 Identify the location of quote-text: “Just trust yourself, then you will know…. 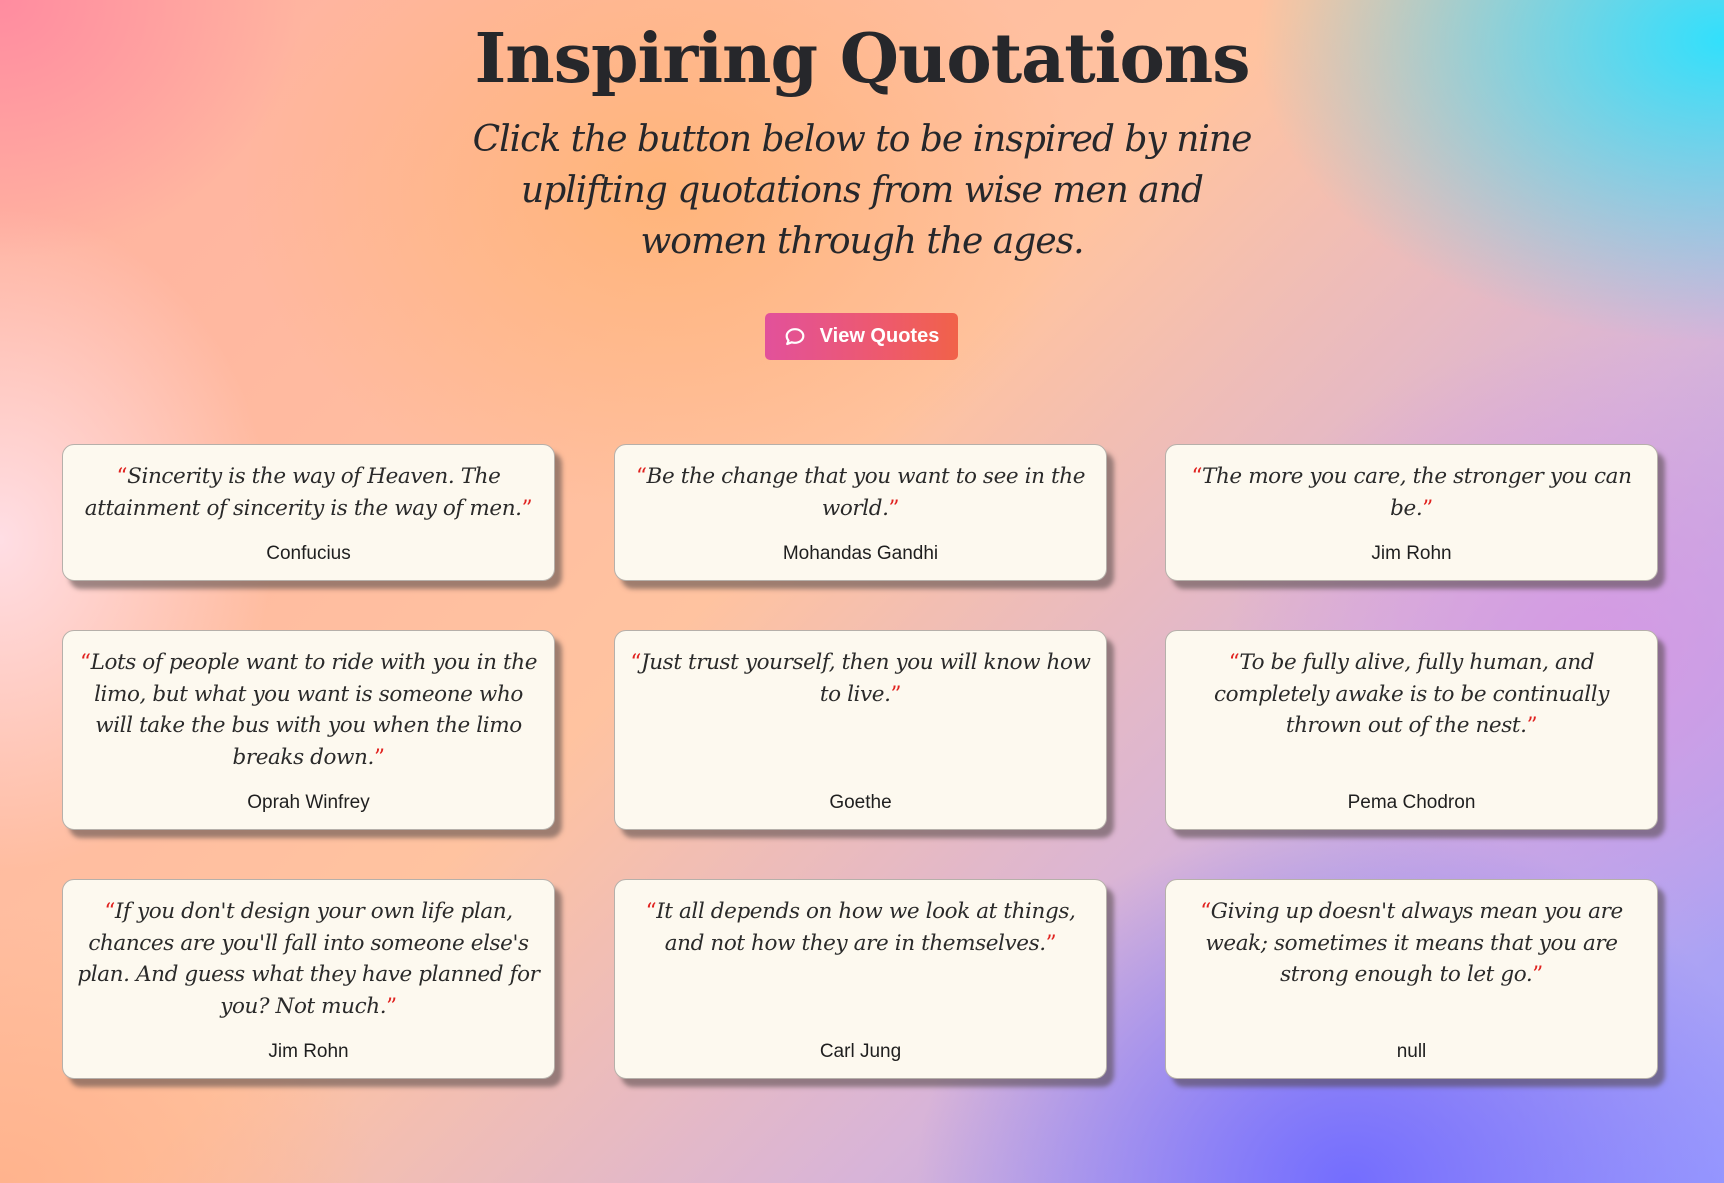
(860, 678).